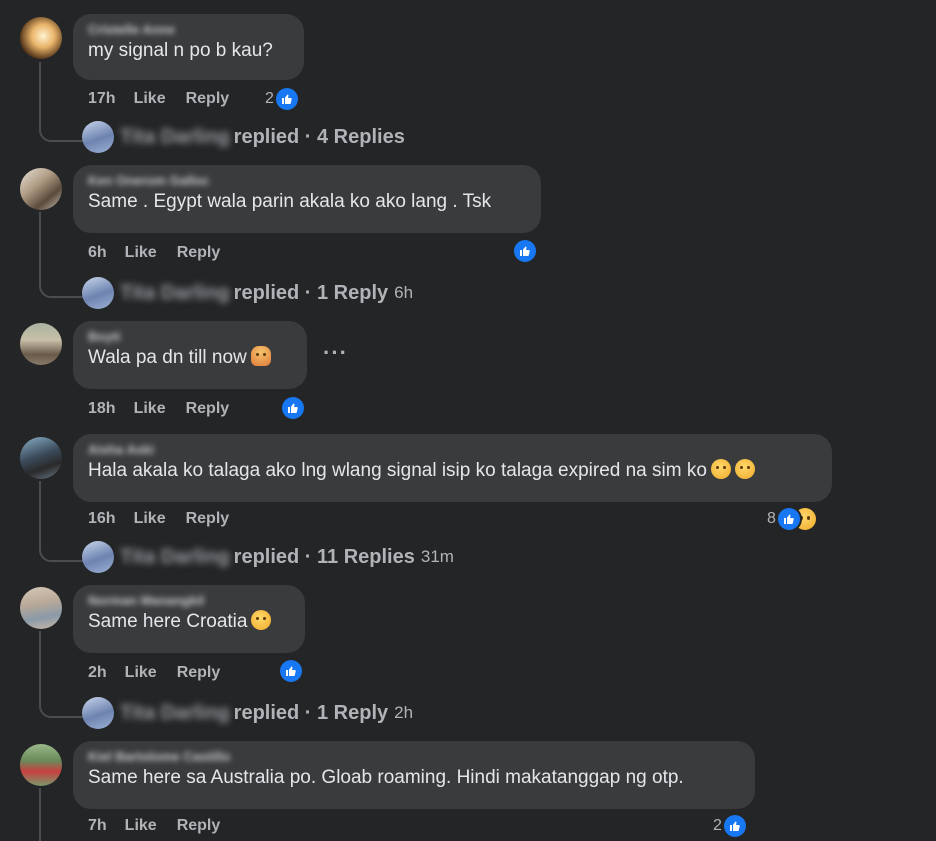 Image resolution: width=936 pixels, height=841 pixels. Describe the element at coordinates (102, 519) in the screenshot. I see `comment-time: 16h` at that location.